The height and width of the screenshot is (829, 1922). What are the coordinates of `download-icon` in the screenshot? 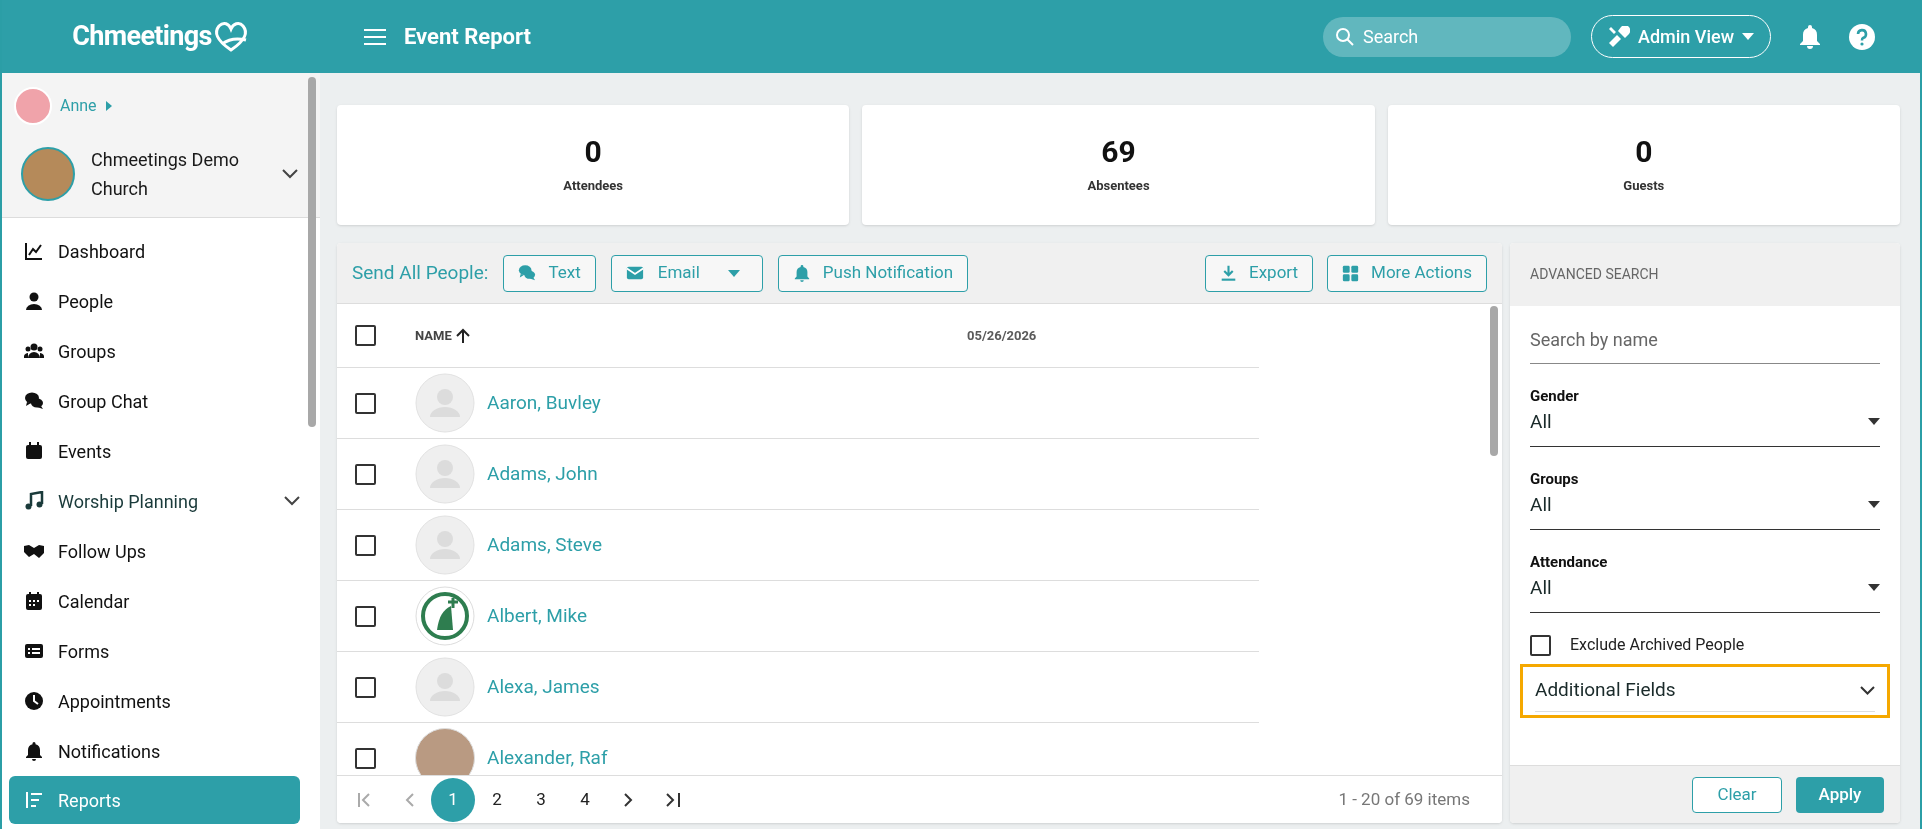 It's located at (1228, 273).